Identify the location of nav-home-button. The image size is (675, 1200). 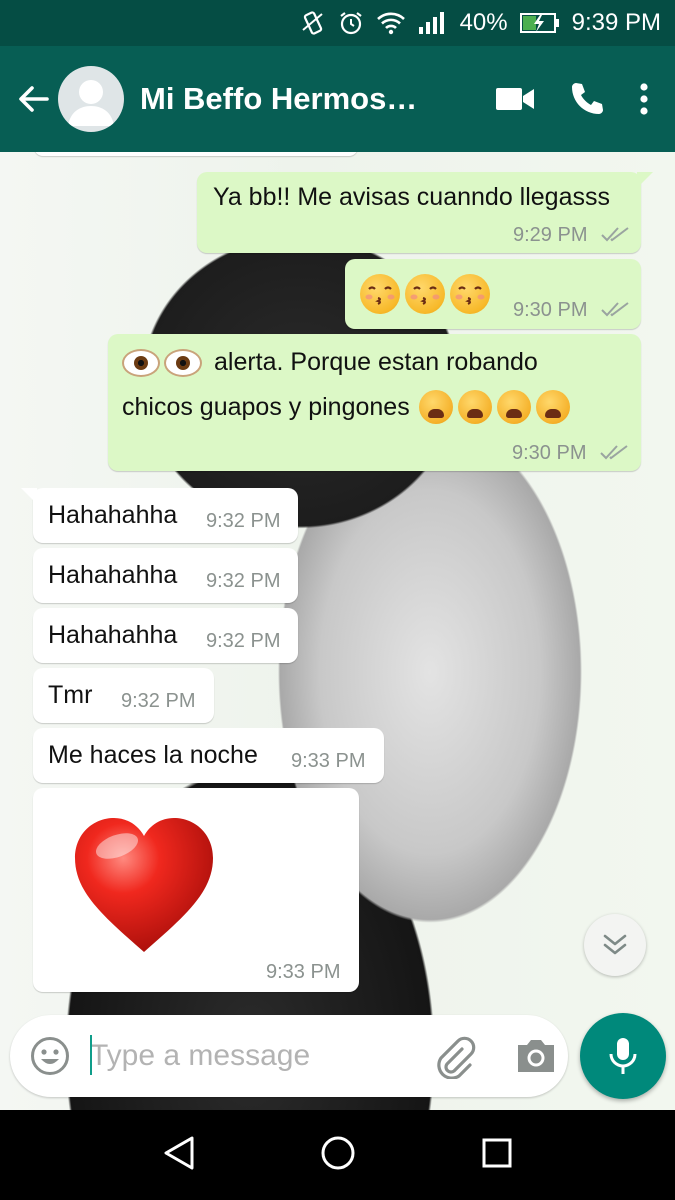
(338, 1155).